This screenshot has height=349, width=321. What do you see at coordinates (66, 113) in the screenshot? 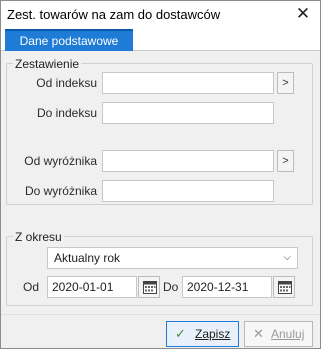
I see `do-indeksu-label: Do indeksu` at bounding box center [66, 113].